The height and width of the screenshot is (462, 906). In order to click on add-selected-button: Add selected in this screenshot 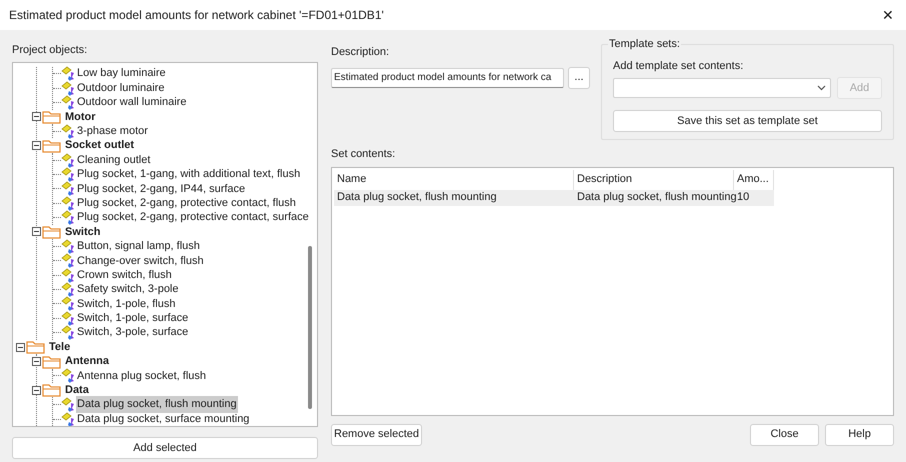, I will do `click(165, 448)`.